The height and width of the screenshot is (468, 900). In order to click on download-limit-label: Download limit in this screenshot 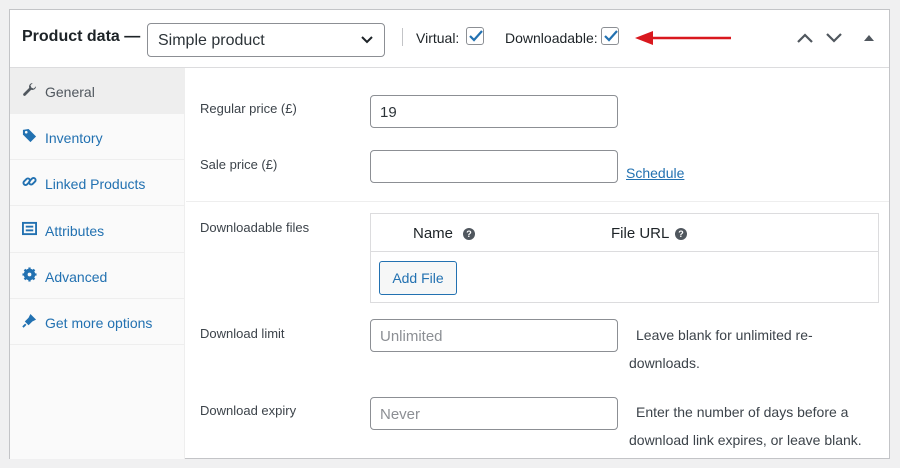, I will do `click(242, 333)`.